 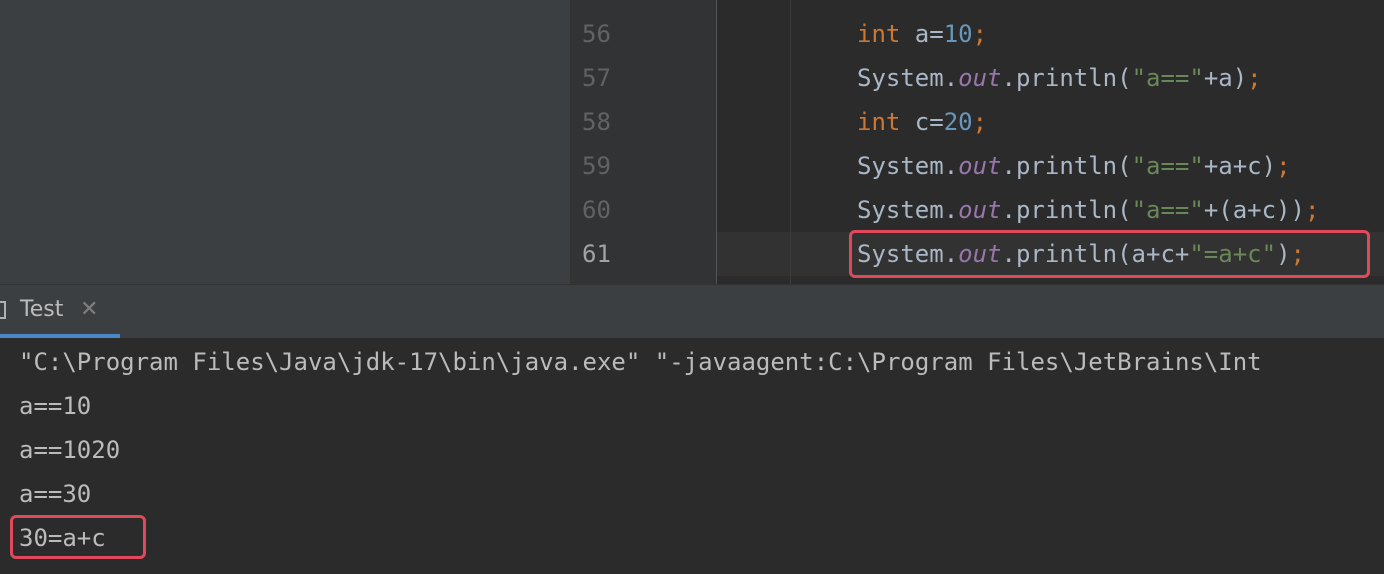 I want to click on code-line: System.out.println("a=="+a+c);, so click(x=1074, y=166).